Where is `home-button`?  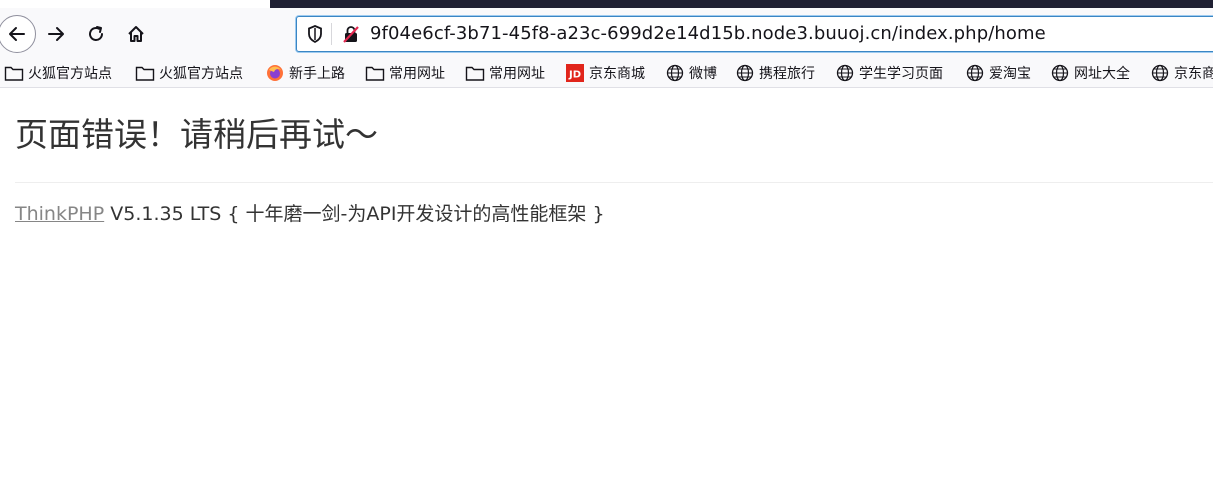
home-button is located at coordinates (136, 34).